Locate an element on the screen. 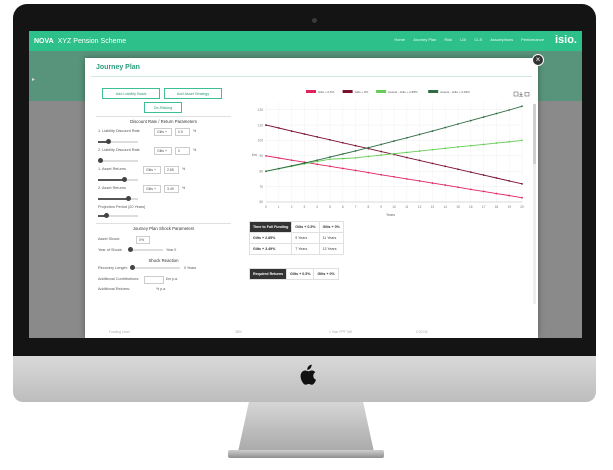  x-tick-label: 1 is located at coordinates (279, 207).